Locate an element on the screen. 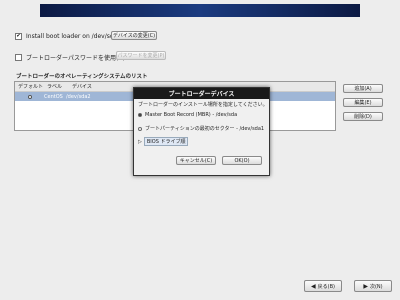 Image resolution: width=400 pixels, height=300 pixels. dialog-title: ブートローダーデバイス is located at coordinates (201, 93).